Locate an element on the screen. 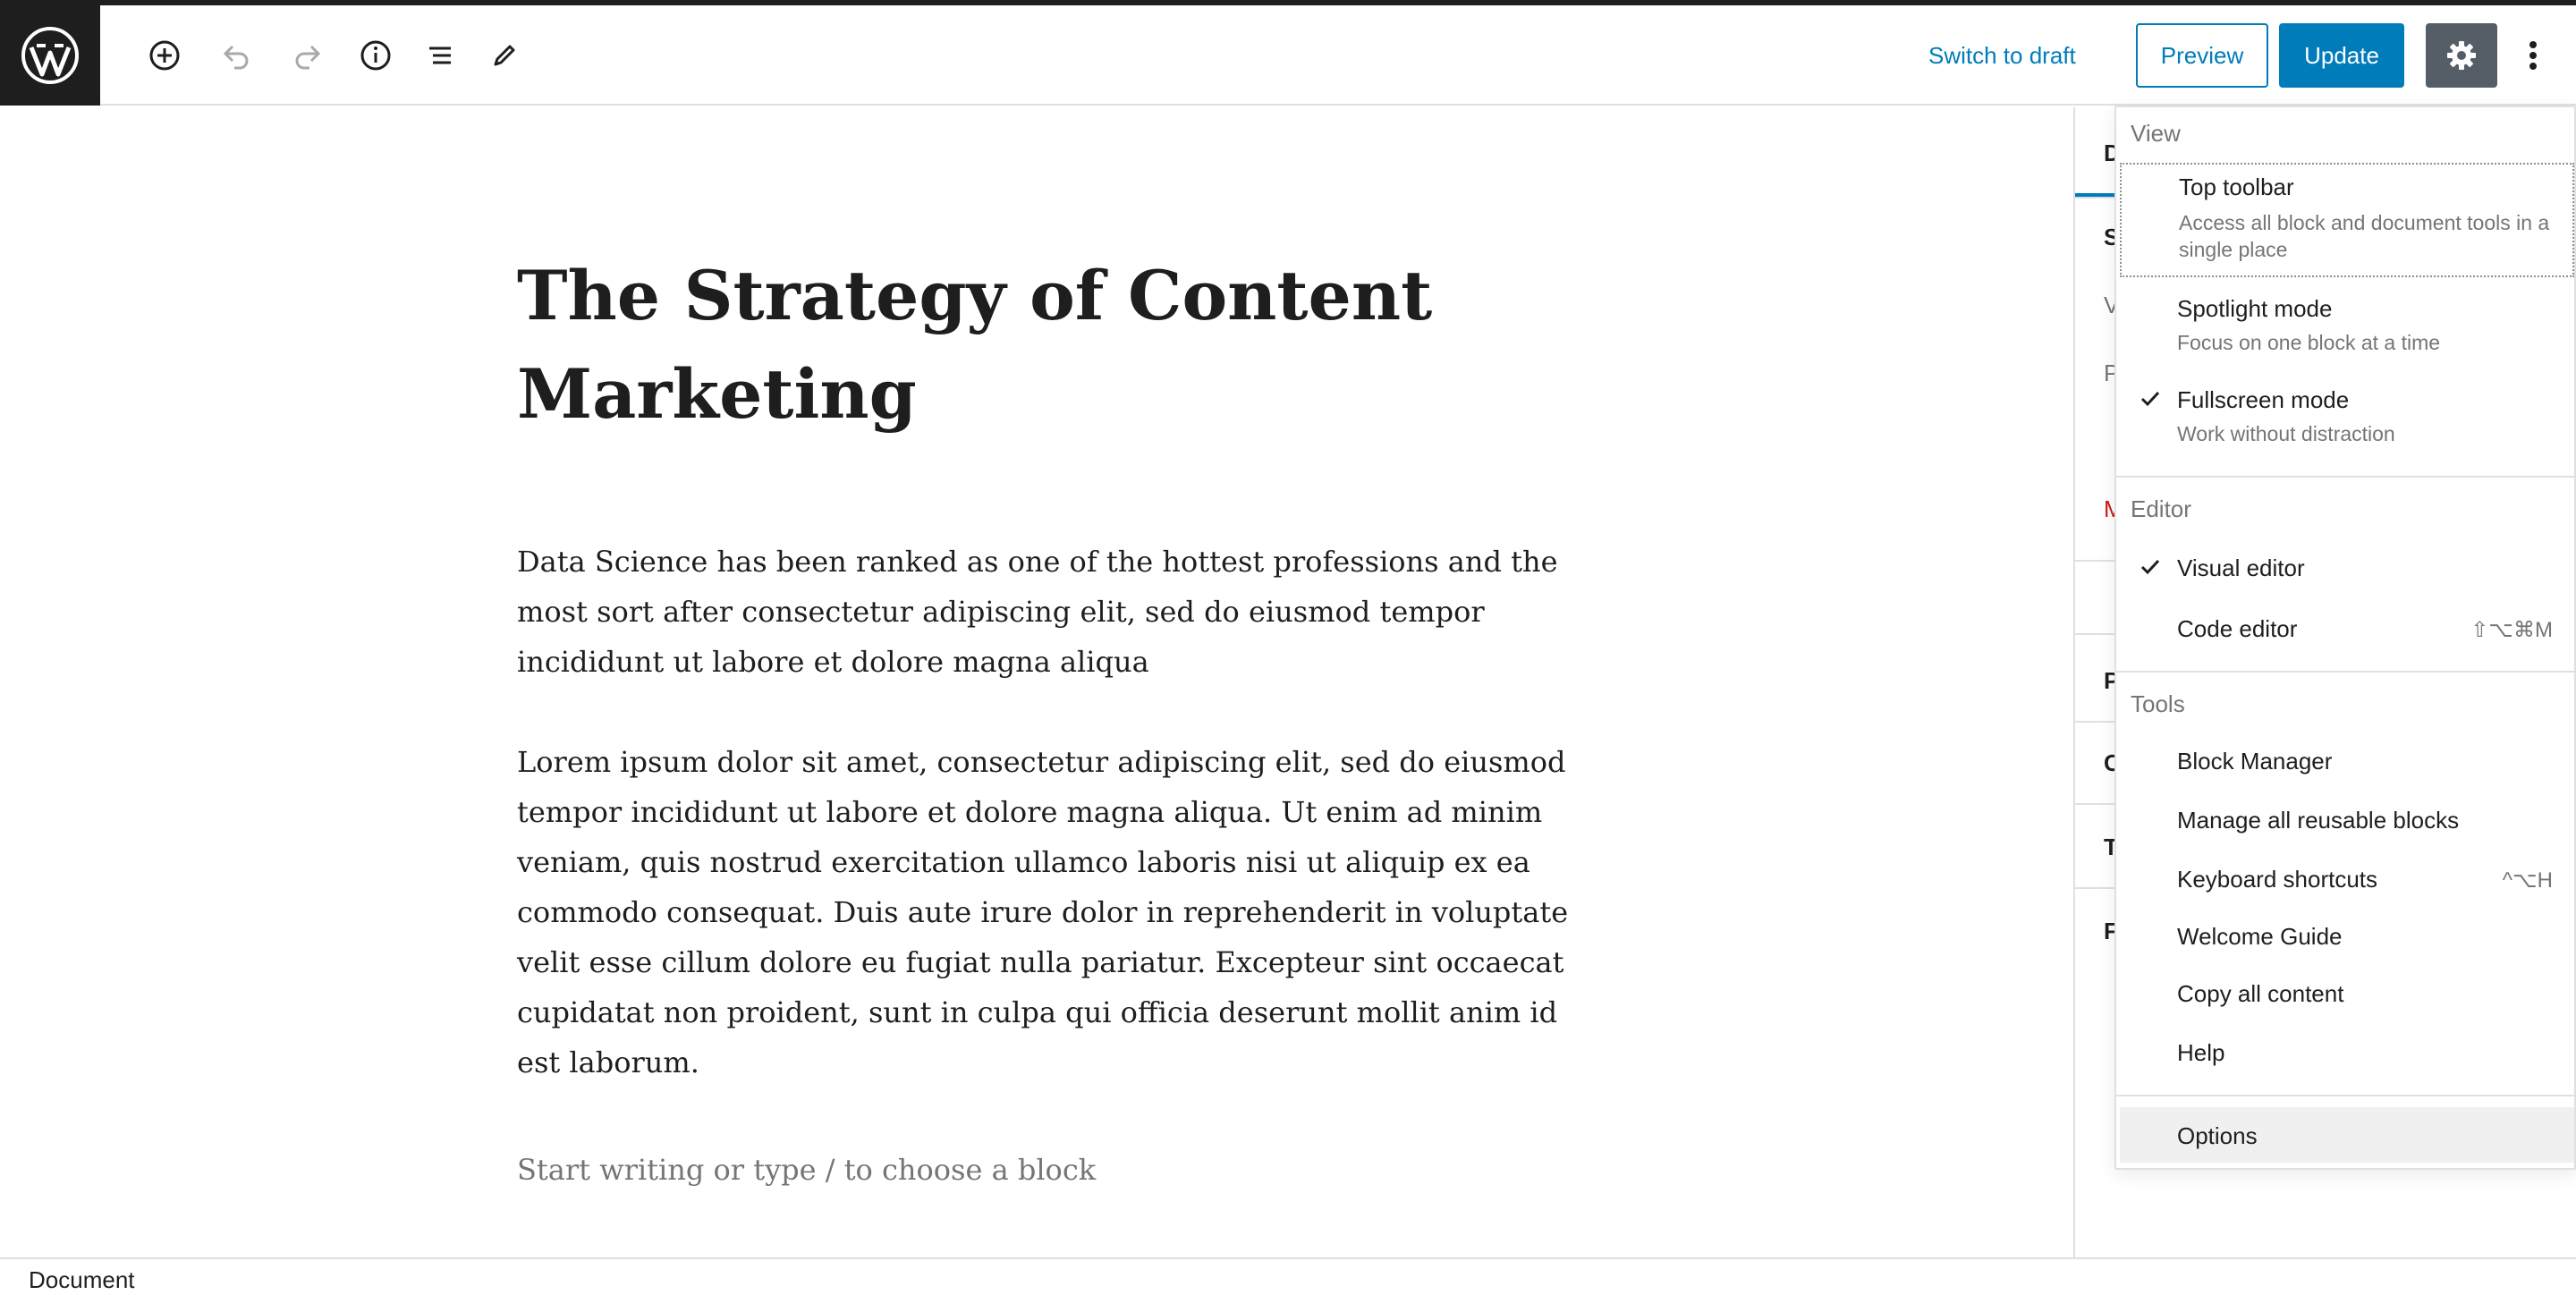 The image size is (2576, 1295). menu-item-manage-reusable-blocks: Manage all reusable blocks is located at coordinates (2347, 819).